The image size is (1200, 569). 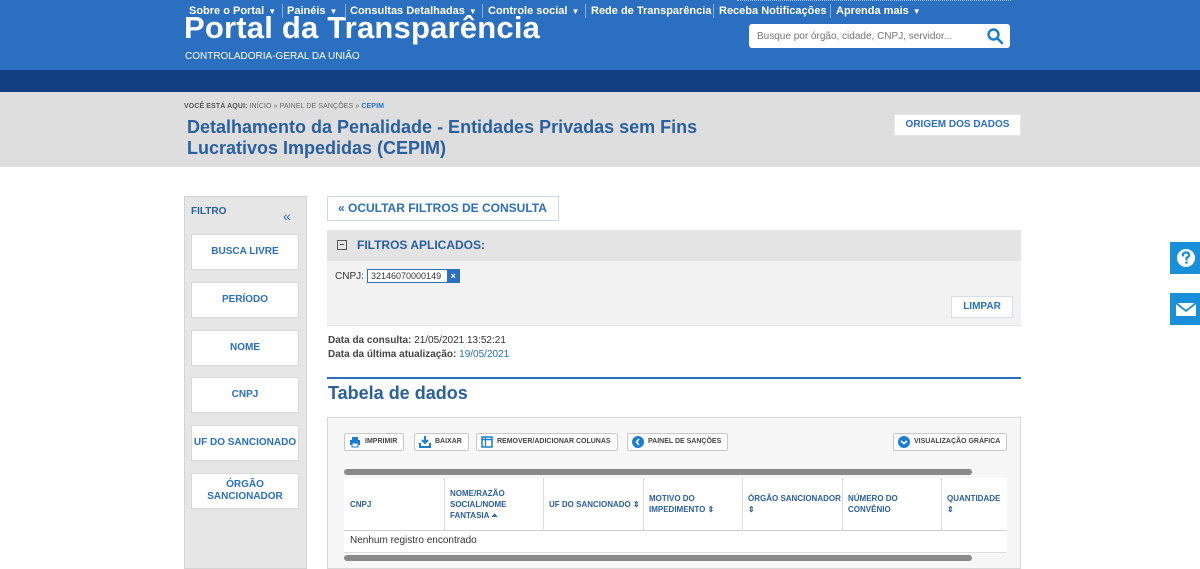 I want to click on breadcrumb-home: INÍCIO, so click(x=261, y=106).